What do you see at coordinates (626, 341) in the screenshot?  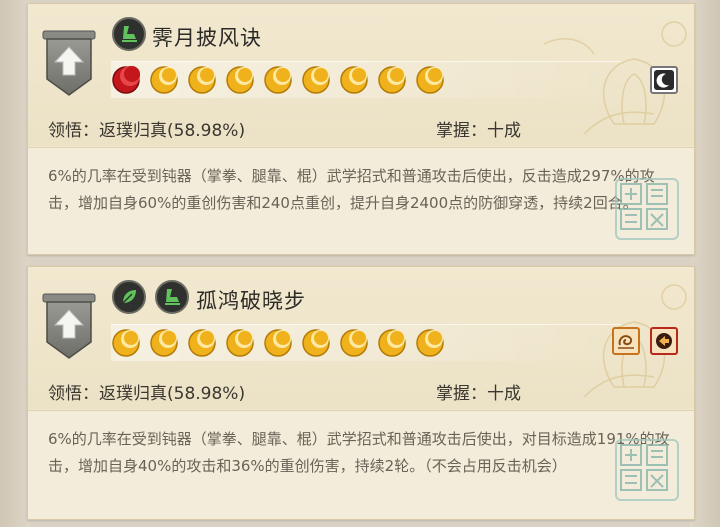 I see `swirl-icon` at bounding box center [626, 341].